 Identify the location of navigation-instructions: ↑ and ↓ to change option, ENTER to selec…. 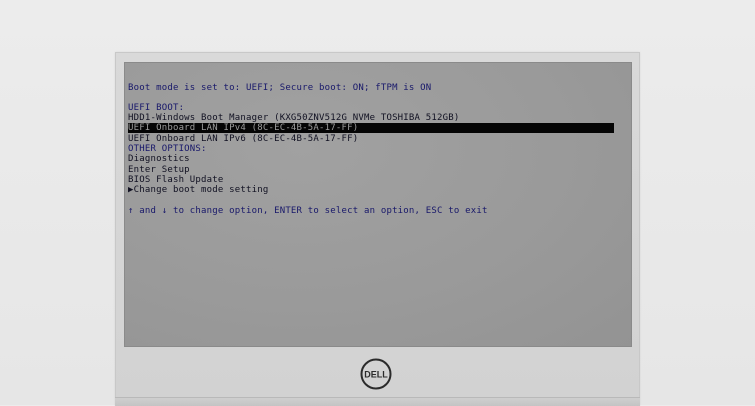
(308, 211).